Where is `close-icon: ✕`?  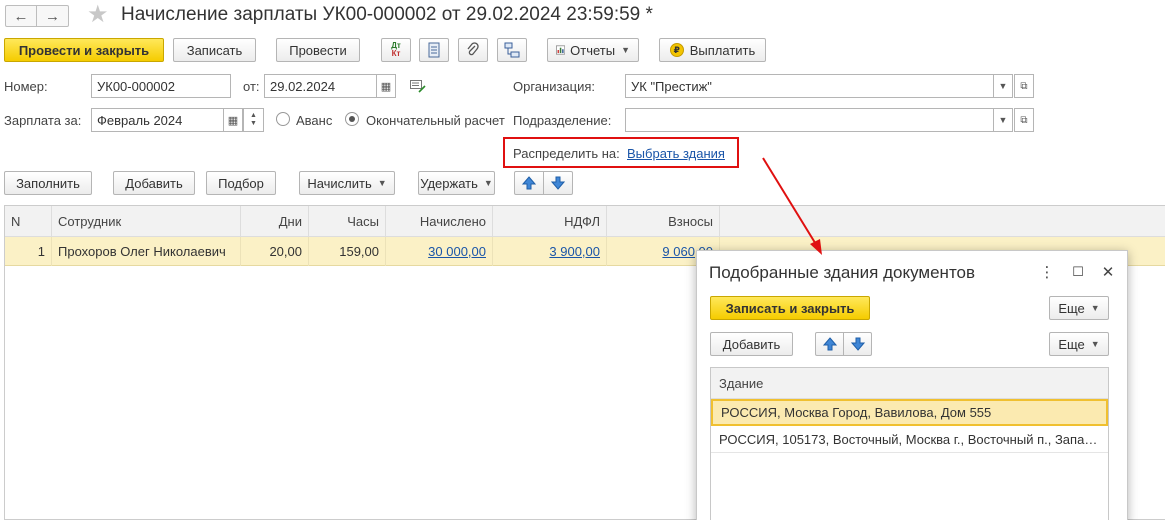
close-icon: ✕ is located at coordinates (1108, 272).